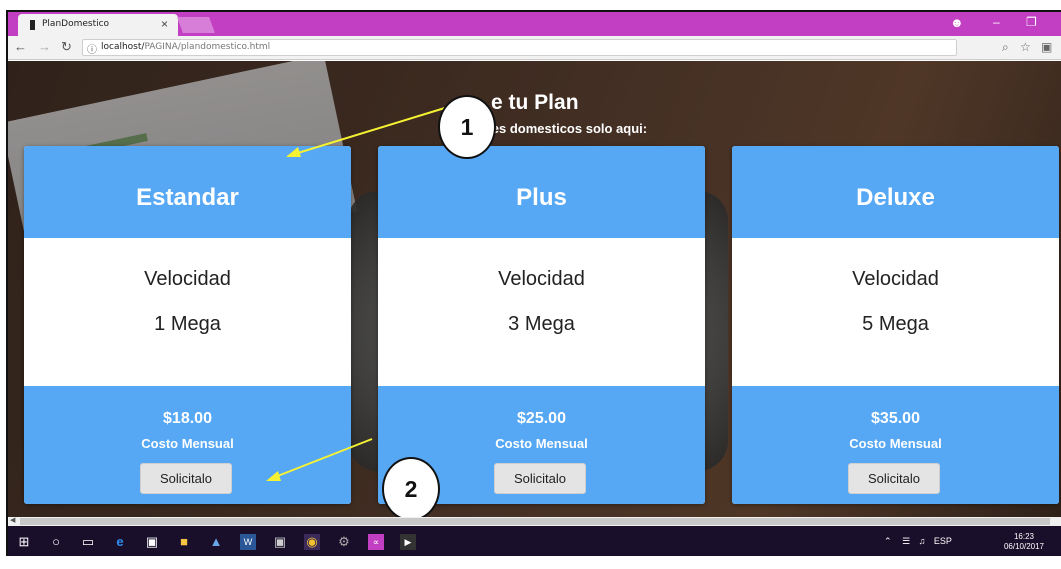 The width and height of the screenshot is (1061, 569). Describe the element at coordinates (534, 24) in the screenshot. I see `title-bar: PlanDomestico × ☻ – ❐` at that location.